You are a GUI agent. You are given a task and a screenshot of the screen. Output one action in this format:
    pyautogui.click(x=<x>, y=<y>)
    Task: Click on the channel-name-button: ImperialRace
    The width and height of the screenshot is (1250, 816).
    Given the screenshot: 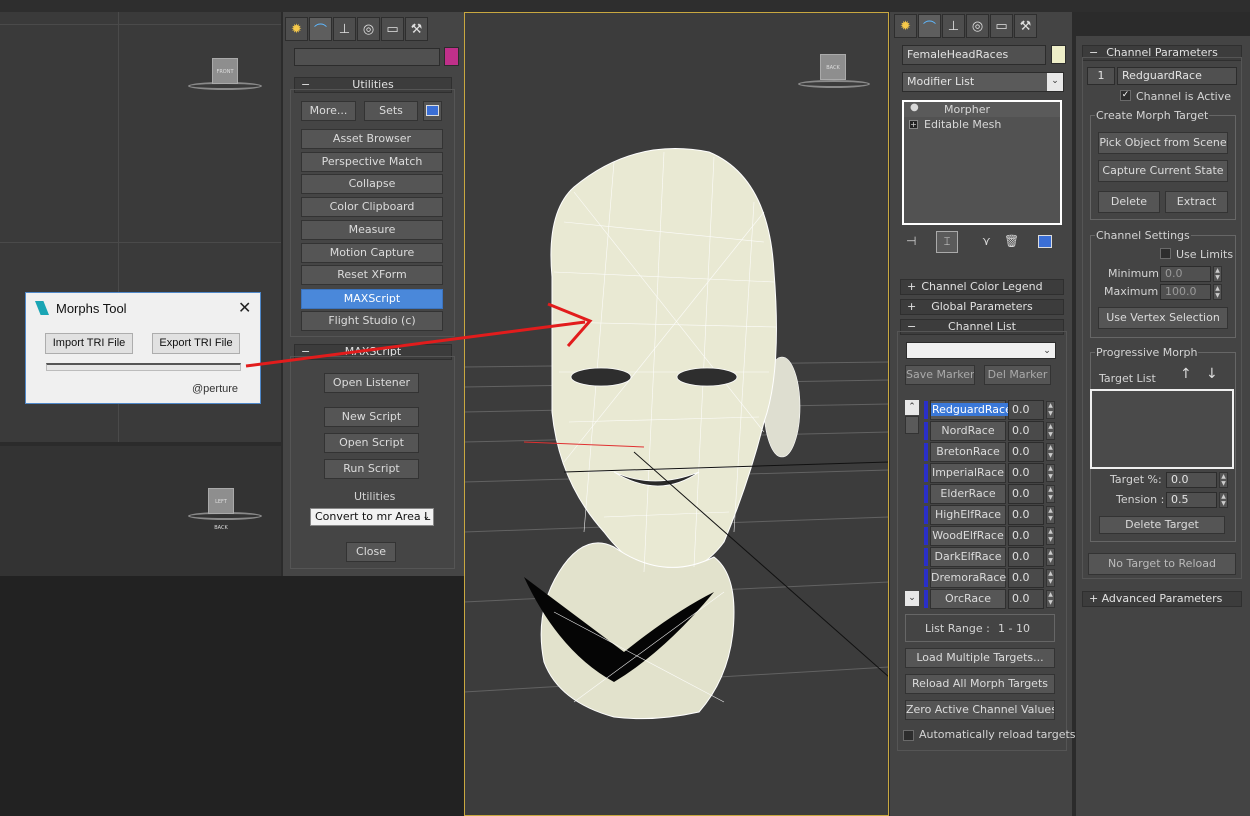 What is the action you would take?
    pyautogui.click(x=968, y=473)
    